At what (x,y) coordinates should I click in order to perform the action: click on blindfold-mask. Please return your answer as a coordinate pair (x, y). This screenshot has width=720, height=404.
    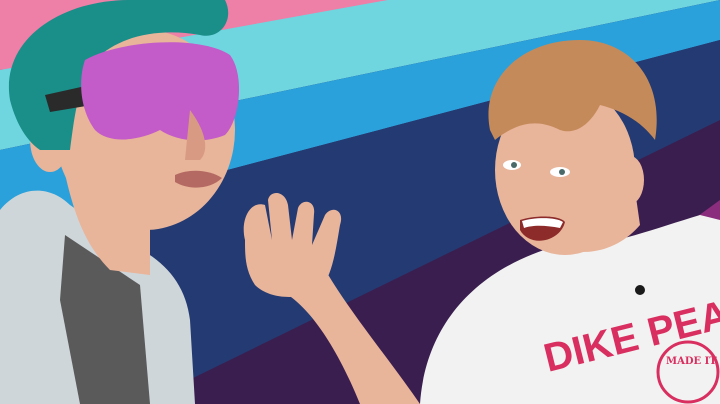
    Looking at the image, I should click on (160, 91).